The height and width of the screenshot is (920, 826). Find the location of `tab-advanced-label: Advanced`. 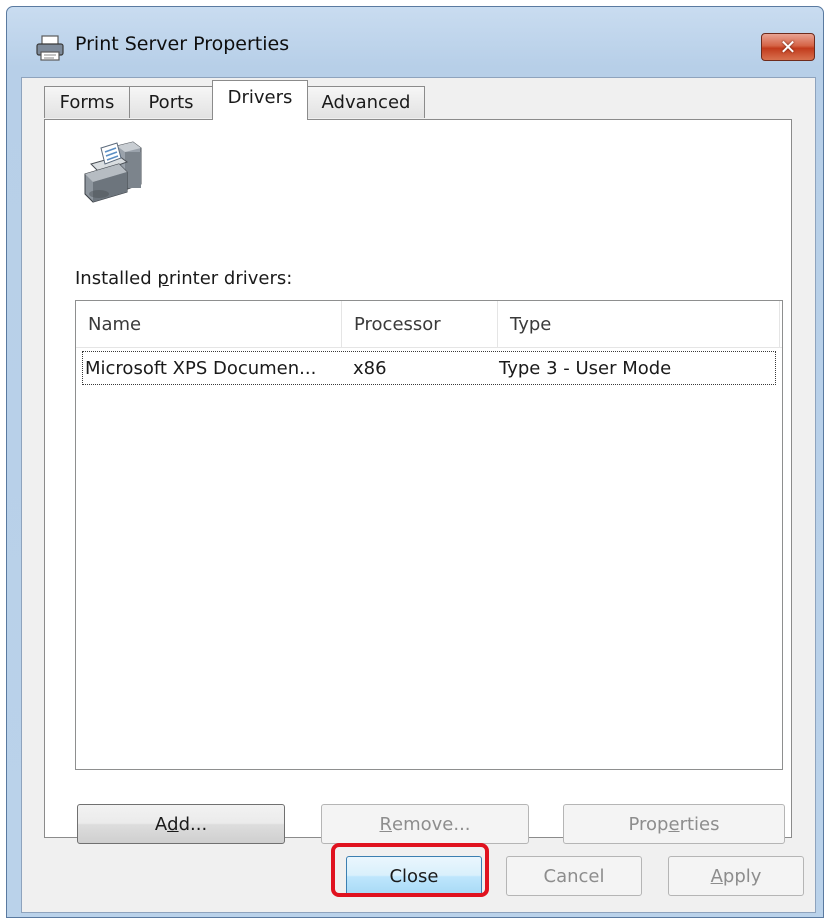

tab-advanced-label: Advanced is located at coordinates (366, 102).